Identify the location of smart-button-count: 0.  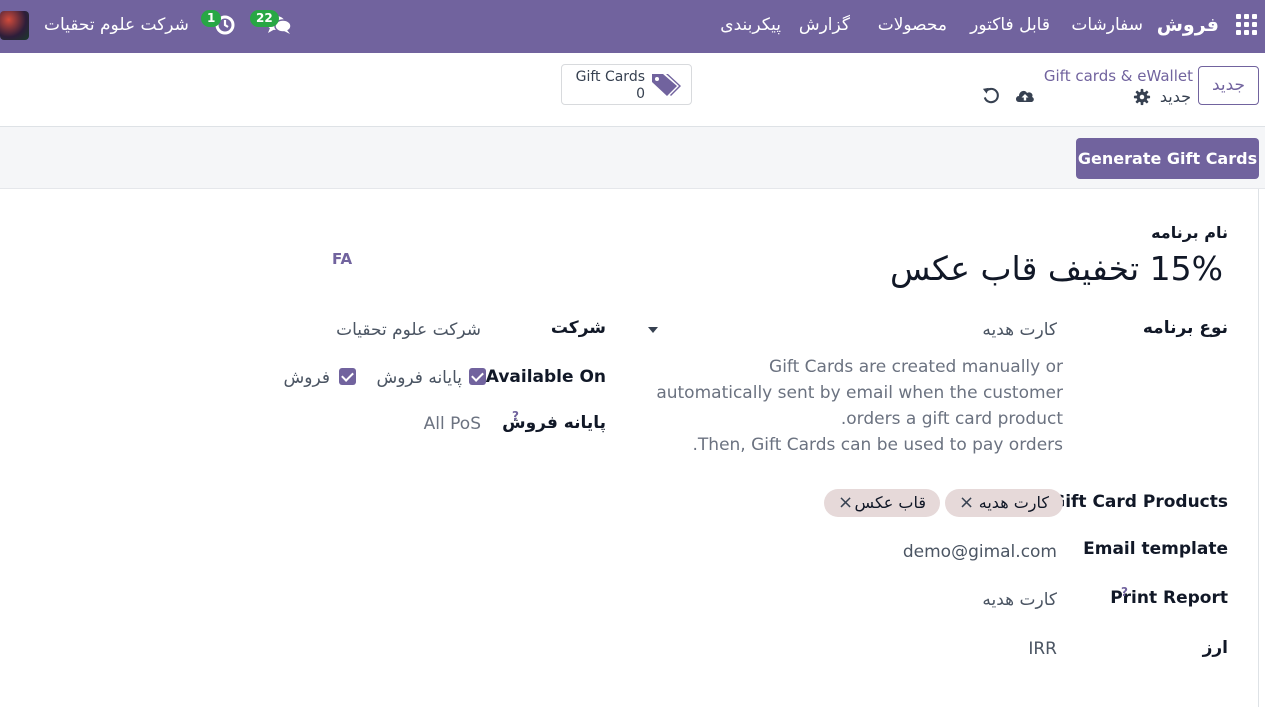
(640, 94).